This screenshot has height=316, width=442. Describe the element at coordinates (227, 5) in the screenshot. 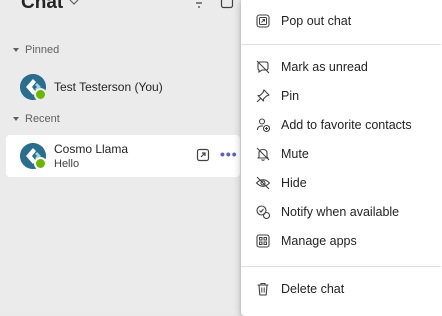

I see `new-chat-icon` at that location.